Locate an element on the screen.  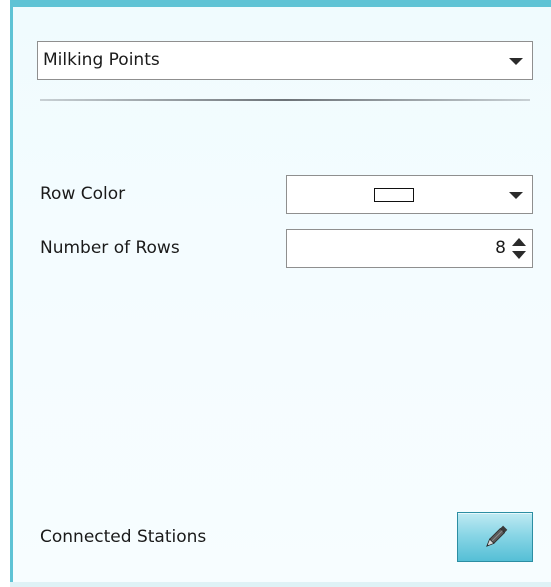
decrement-button is located at coordinates (519, 255).